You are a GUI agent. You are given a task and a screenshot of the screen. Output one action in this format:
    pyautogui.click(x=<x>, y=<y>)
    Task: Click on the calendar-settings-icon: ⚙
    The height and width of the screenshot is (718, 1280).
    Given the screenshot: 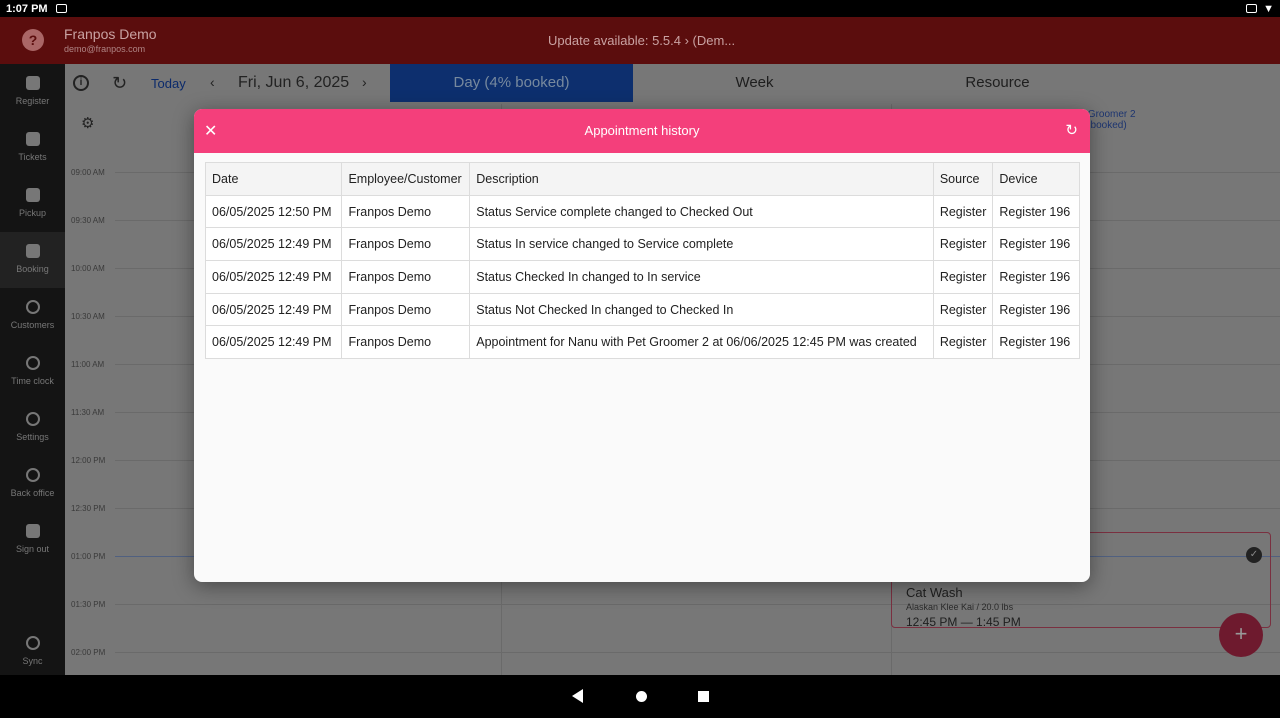 What is the action you would take?
    pyautogui.click(x=87, y=123)
    